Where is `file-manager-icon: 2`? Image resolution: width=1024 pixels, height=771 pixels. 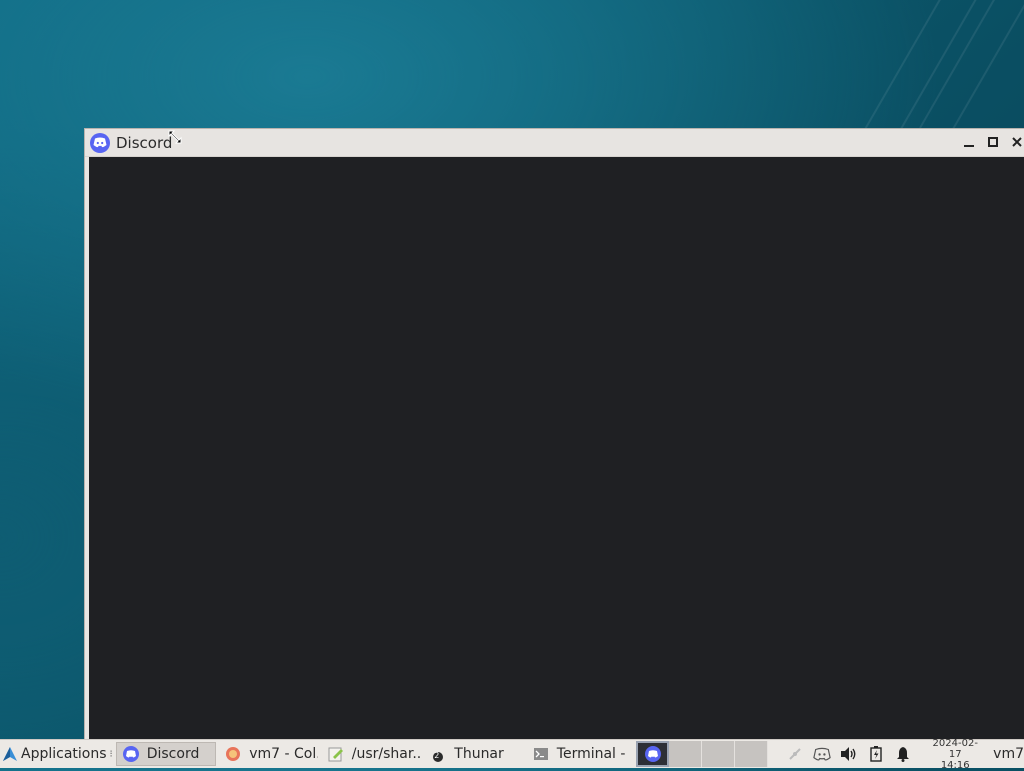
file-manager-icon: 2 is located at coordinates (438, 754).